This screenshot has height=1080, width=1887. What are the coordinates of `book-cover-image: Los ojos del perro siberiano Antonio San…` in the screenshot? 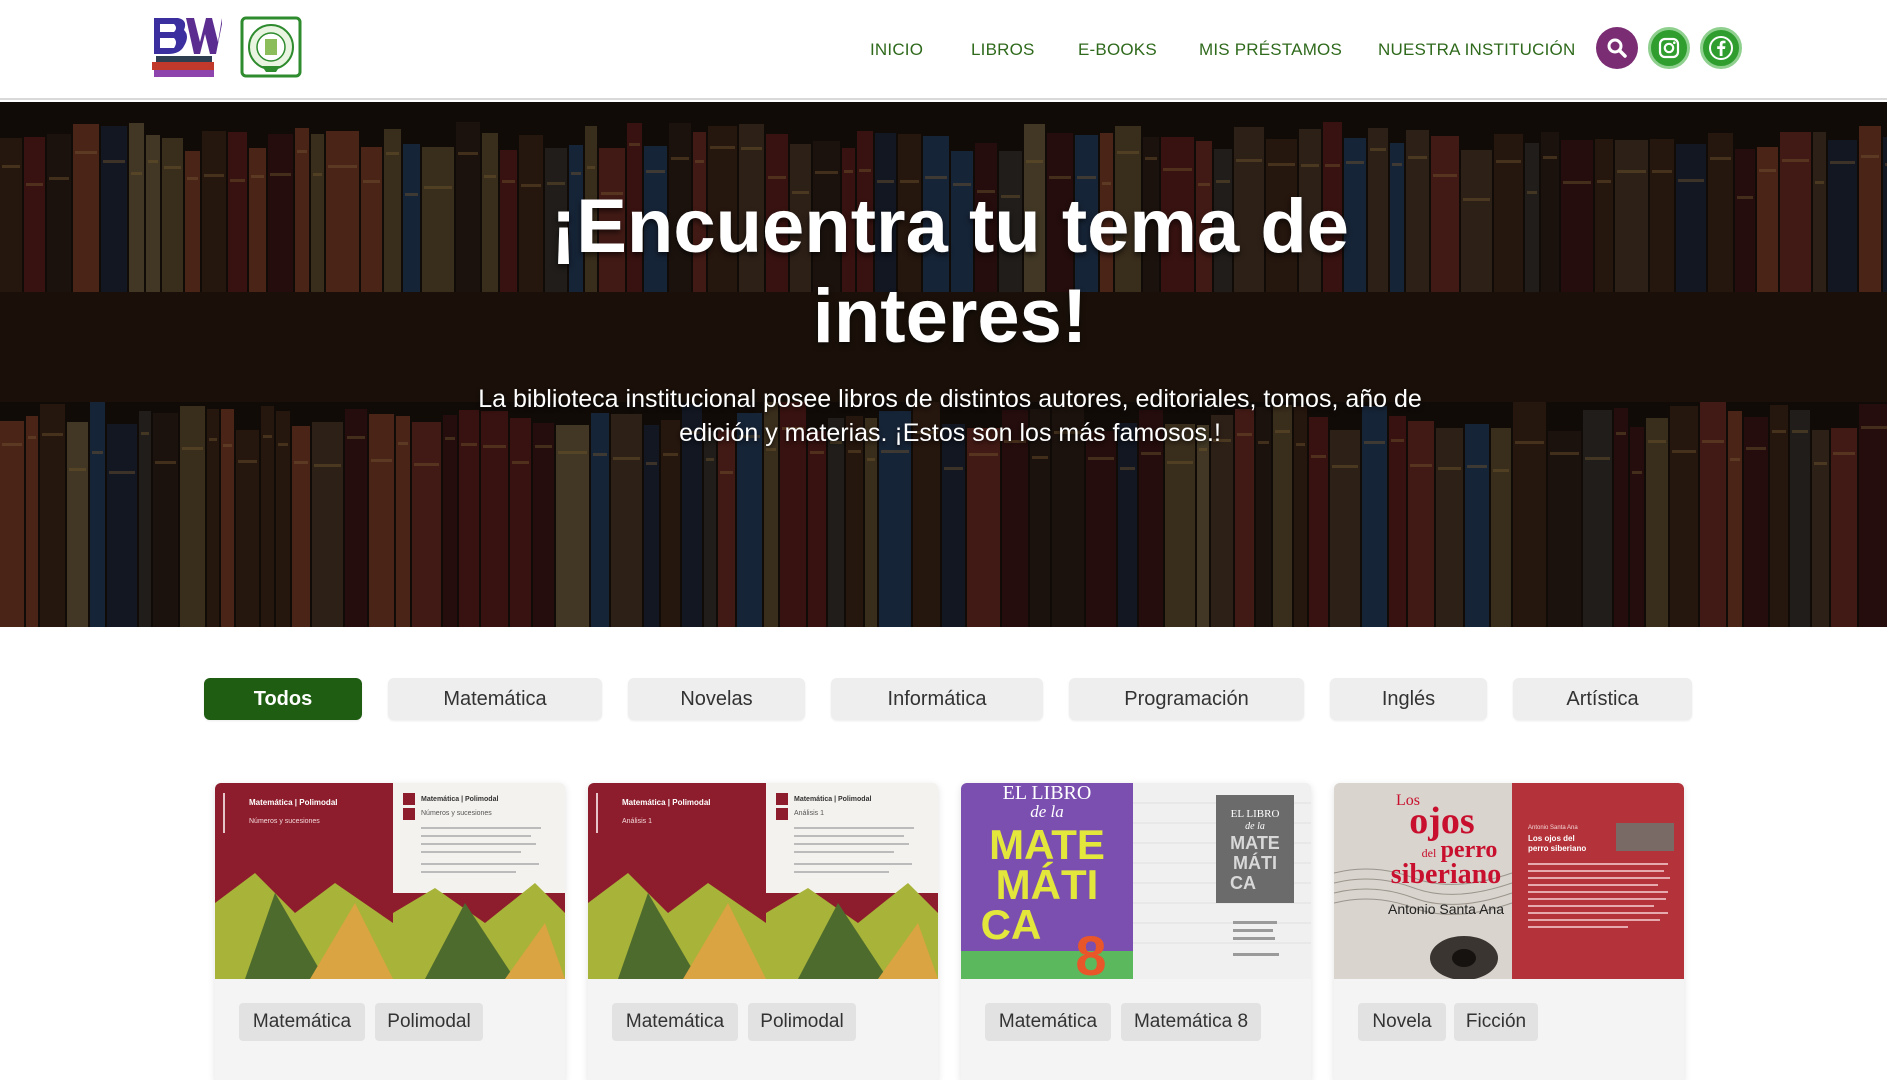 It's located at (1509, 881).